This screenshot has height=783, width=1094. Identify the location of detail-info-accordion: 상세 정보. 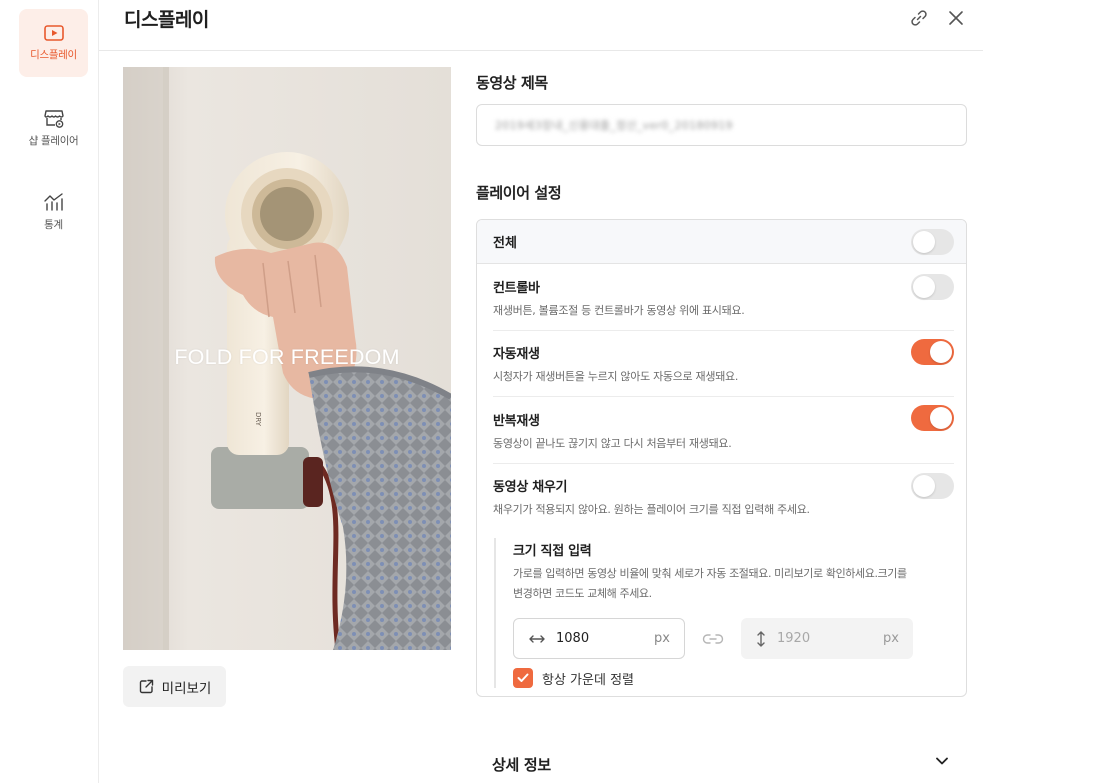
(721, 761).